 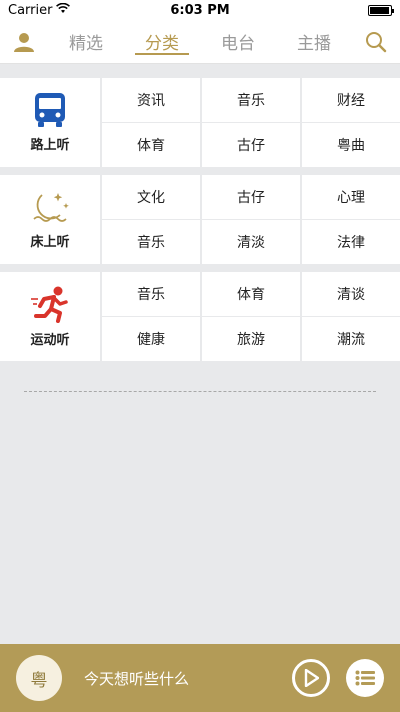 I want to click on top-nav: 精选 分类 电台 主播, so click(x=200, y=42).